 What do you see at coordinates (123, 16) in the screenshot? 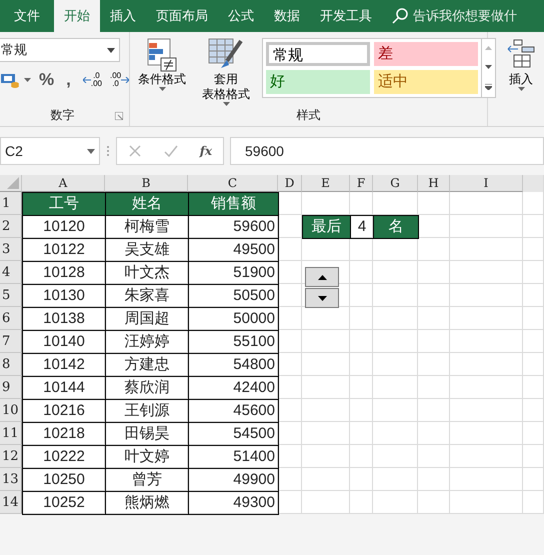
I see `ribbon-tab: 插入` at bounding box center [123, 16].